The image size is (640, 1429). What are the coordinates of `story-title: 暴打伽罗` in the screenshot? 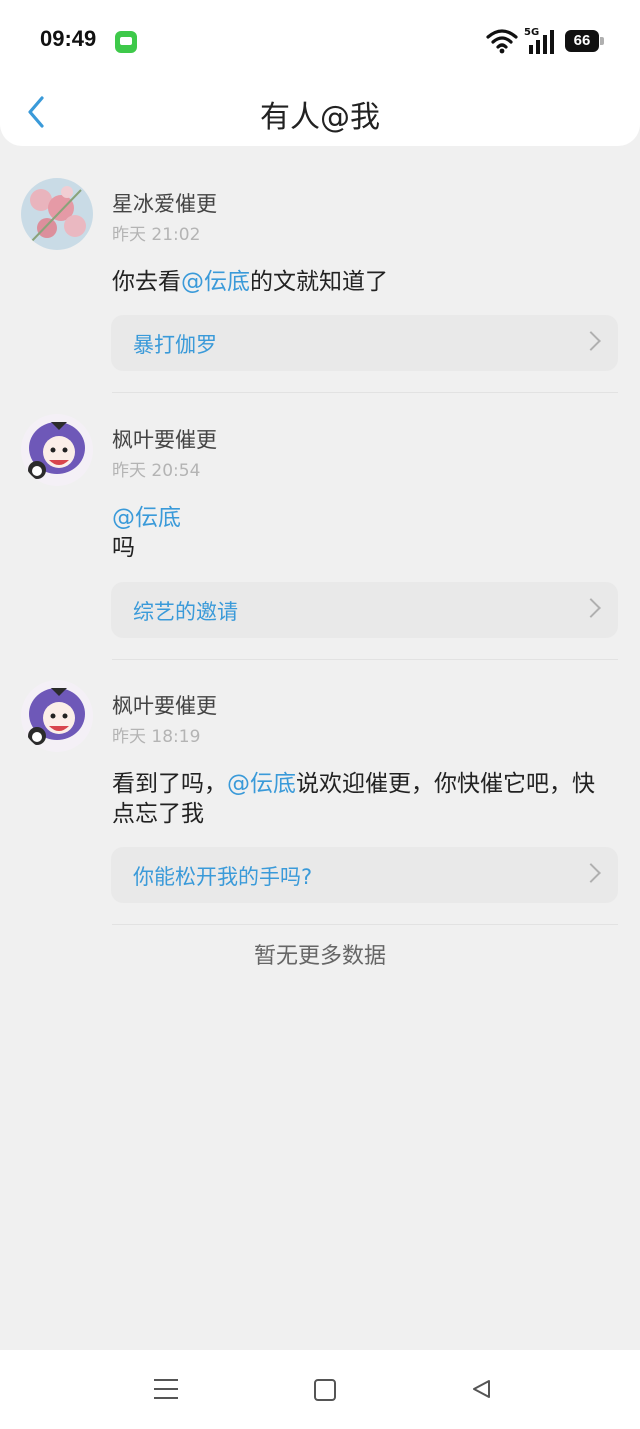 It's located at (175, 345).